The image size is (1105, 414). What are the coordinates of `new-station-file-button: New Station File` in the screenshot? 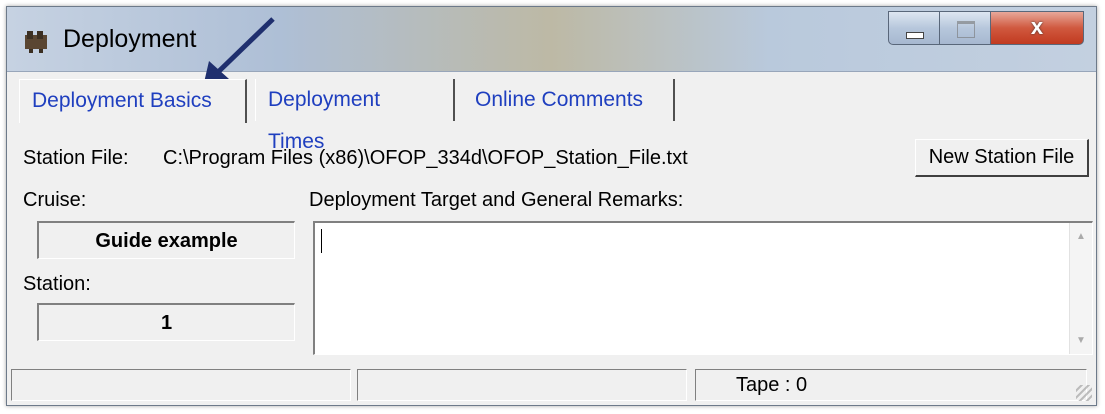 It's located at (1002, 158).